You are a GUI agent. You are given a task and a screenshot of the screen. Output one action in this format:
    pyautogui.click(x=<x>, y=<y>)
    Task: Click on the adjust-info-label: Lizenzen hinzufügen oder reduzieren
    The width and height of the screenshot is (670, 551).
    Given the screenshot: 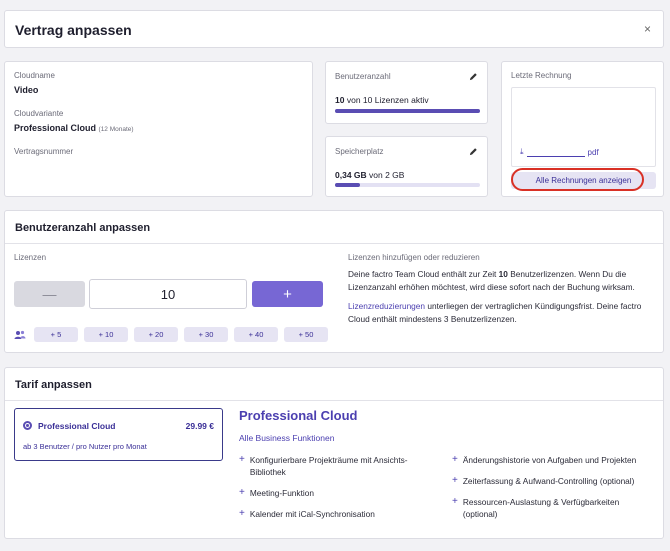 What is the action you would take?
    pyautogui.click(x=414, y=257)
    